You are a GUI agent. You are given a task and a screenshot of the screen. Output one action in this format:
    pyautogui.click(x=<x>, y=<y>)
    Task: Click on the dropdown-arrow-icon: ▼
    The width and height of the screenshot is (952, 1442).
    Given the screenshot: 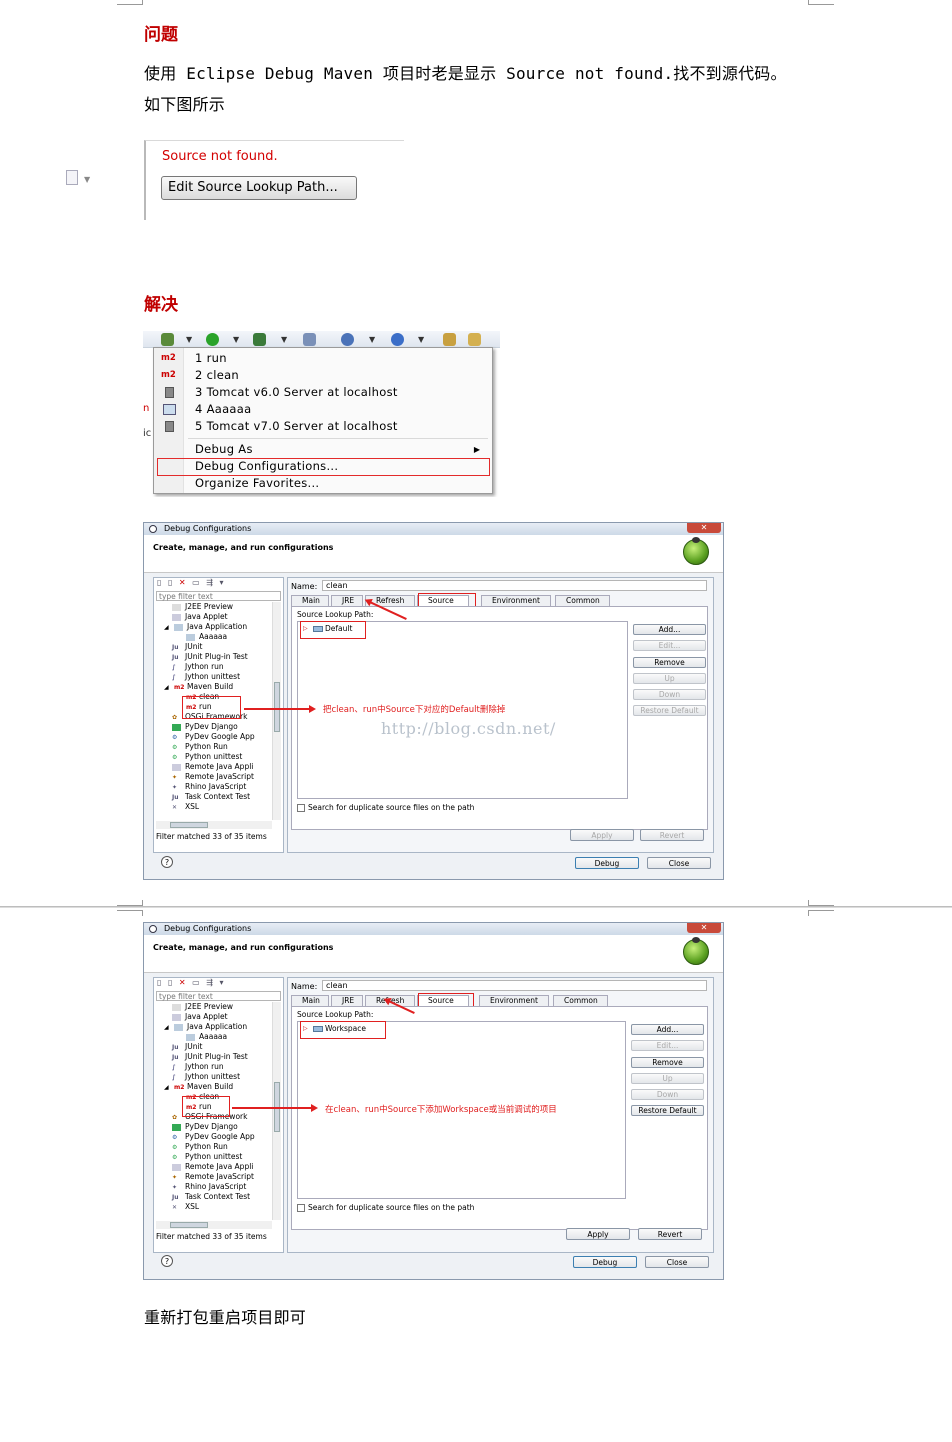 What is the action you would take?
    pyautogui.click(x=87, y=179)
    